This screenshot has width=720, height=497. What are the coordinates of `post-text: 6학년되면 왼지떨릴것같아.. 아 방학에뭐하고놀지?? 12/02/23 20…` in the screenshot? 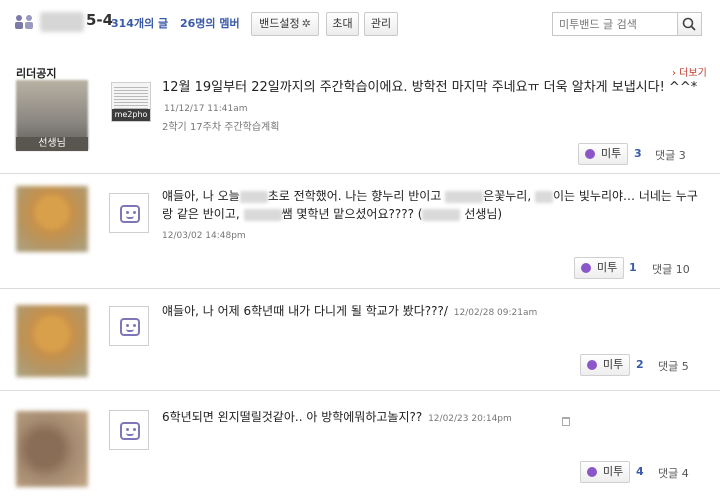 It's located at (432, 418).